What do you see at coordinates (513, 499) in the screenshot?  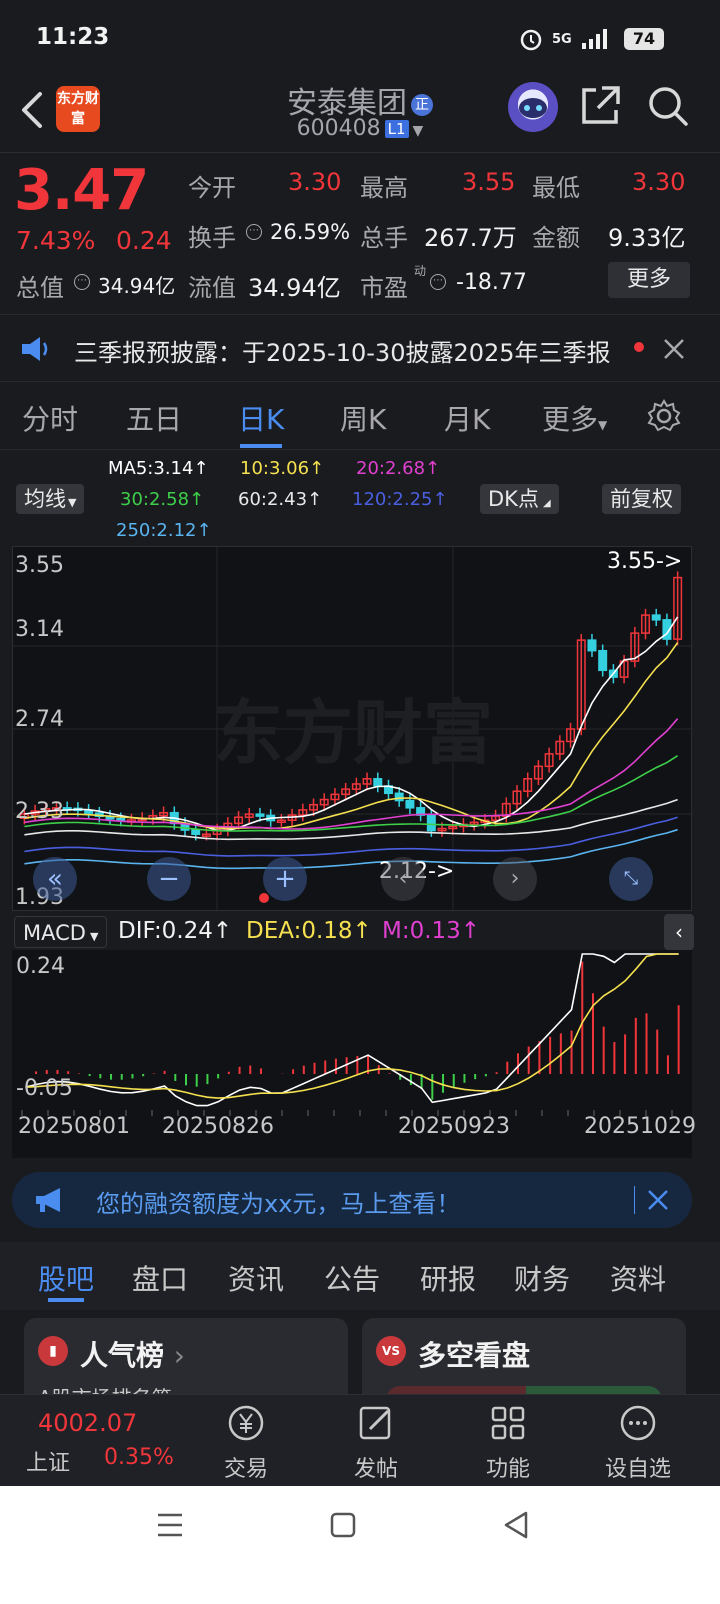 I see `dk-point-label: DK点` at bounding box center [513, 499].